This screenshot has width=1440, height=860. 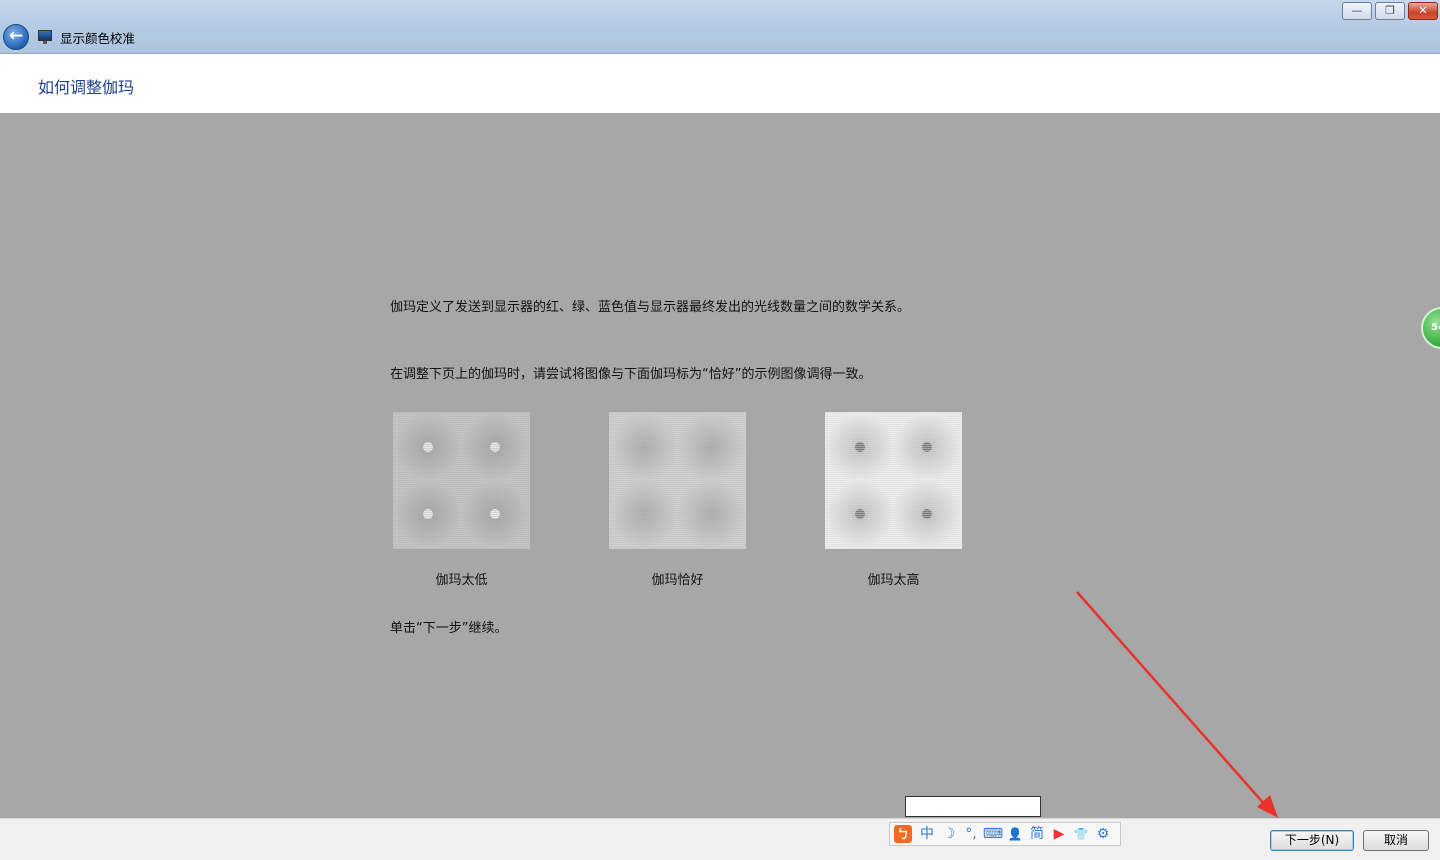 I want to click on minimize-button: —, so click(x=1357, y=11).